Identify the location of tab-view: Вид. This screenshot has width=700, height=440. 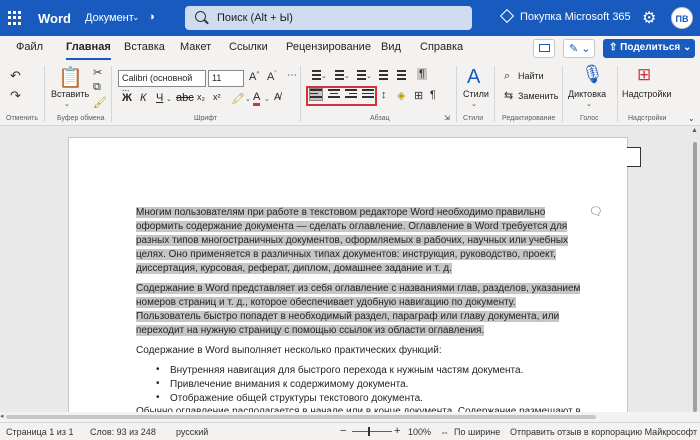
(391, 47).